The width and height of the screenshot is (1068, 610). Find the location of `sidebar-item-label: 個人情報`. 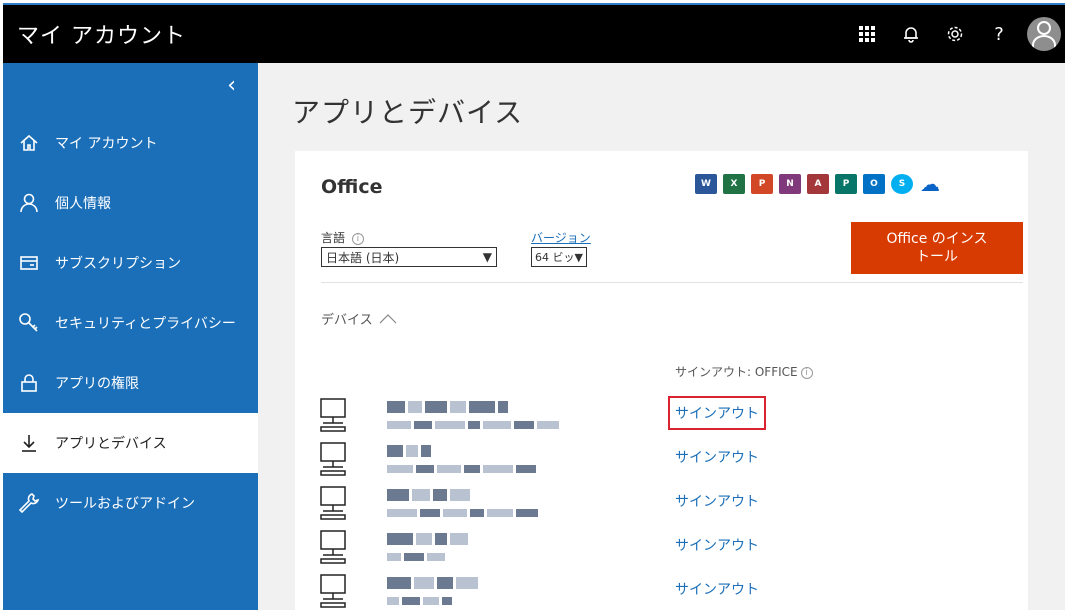

sidebar-item-label: 個人情報 is located at coordinates (83, 204).